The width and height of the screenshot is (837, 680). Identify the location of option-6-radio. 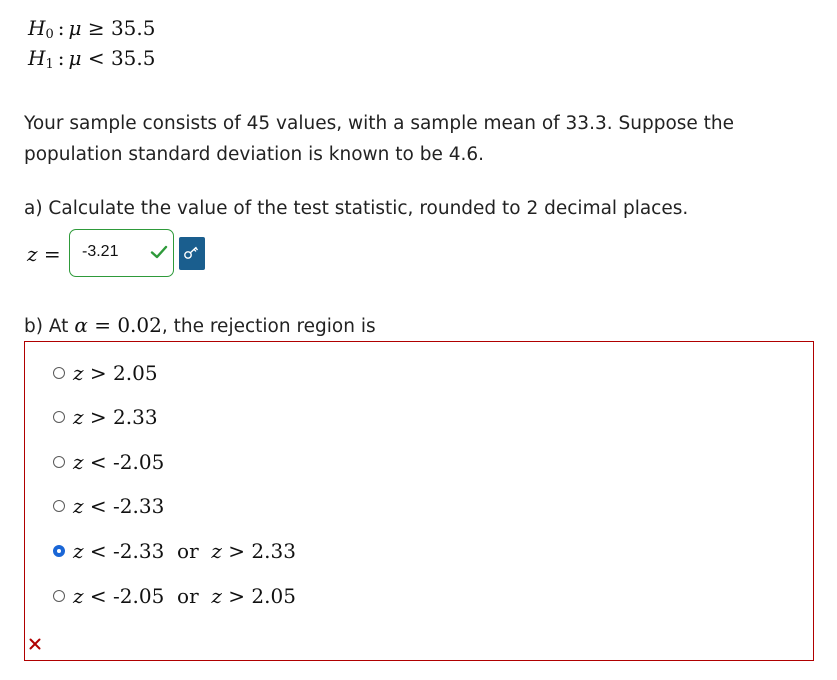
(59, 596).